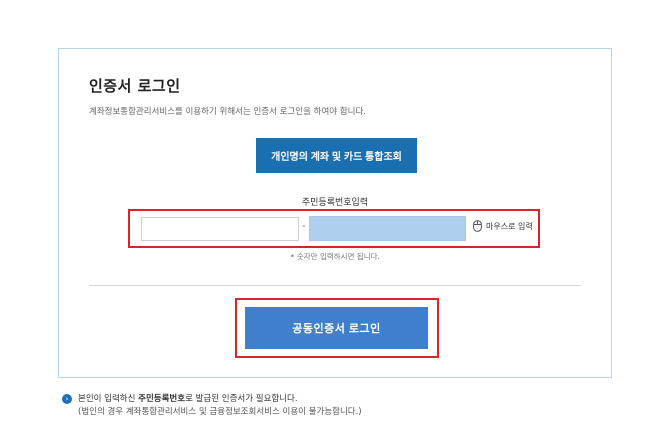  Describe the element at coordinates (241, 399) in the screenshot. I see `notice-line-1-suffix: 로 발급된 인증서가 필요합니다.` at that location.